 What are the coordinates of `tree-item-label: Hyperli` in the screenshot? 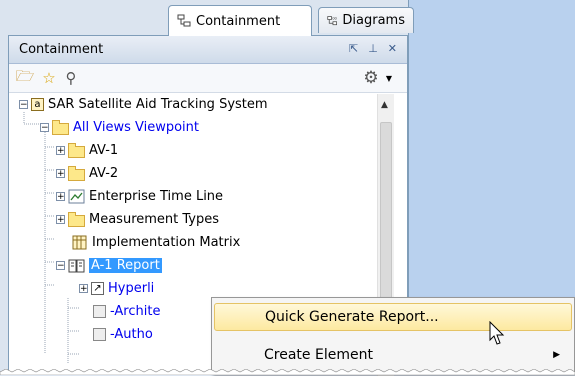 It's located at (131, 288).